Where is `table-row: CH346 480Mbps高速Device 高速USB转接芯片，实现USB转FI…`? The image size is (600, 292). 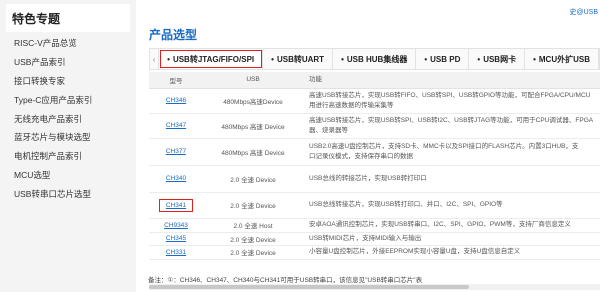
table-row: CH346 480Mbps高速Device 高速USB转接芯片，实现USB转FI… is located at coordinates (374, 101).